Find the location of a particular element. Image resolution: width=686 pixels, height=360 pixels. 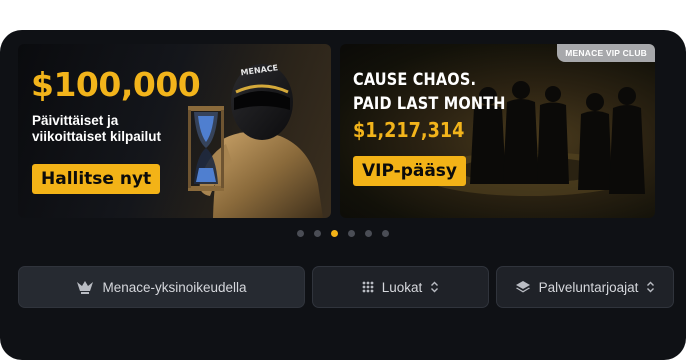

vip-paid-amount: $1,217,314 is located at coordinates (409, 130).